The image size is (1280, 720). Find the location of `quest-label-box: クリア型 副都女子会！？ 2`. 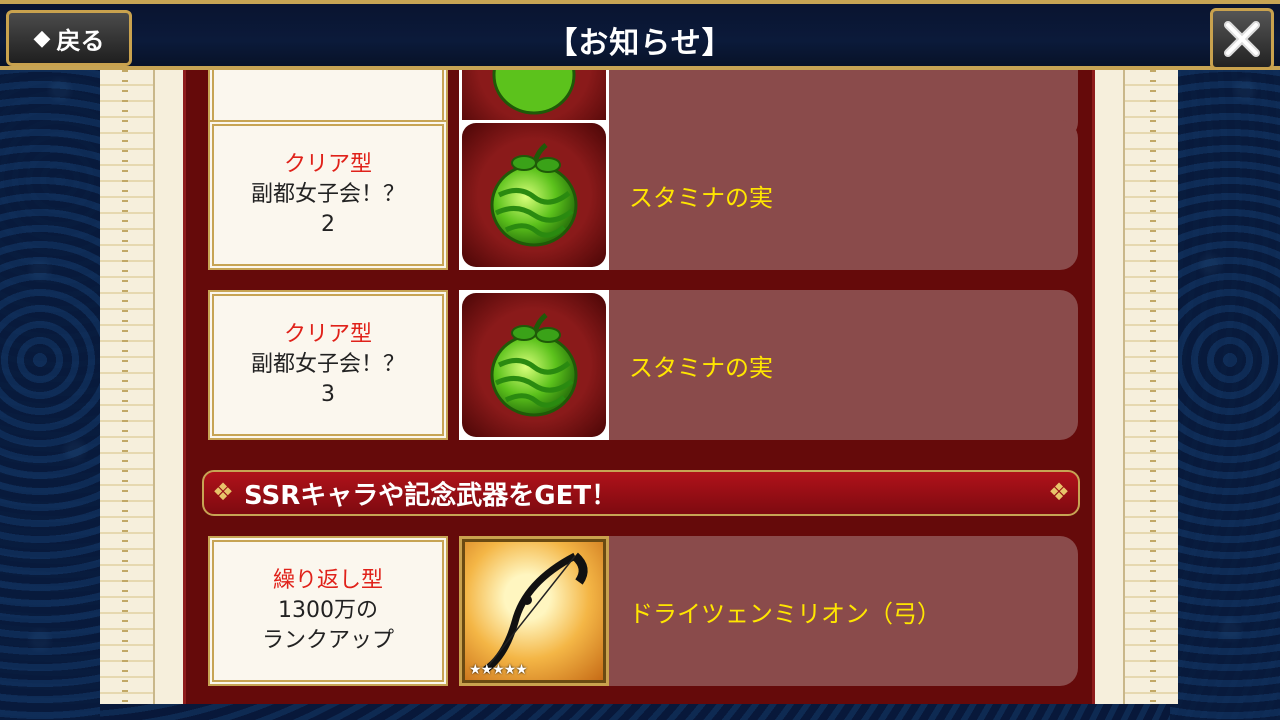

quest-label-box: クリア型 副都女子会！？ 2 is located at coordinates (328, 195).